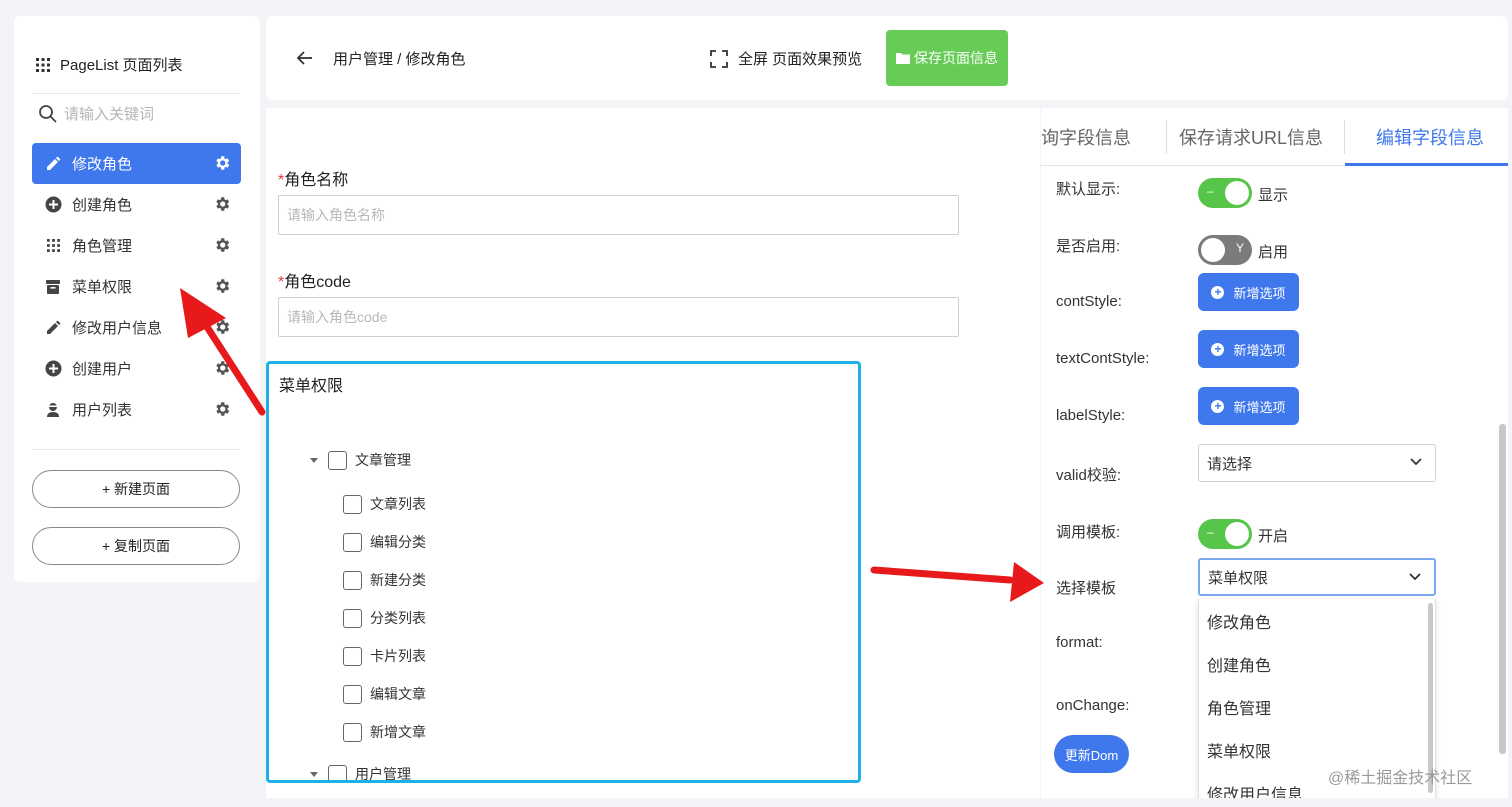 The image size is (1512, 807). I want to click on sidebar-item-create-user: 创建用户, so click(136, 368).